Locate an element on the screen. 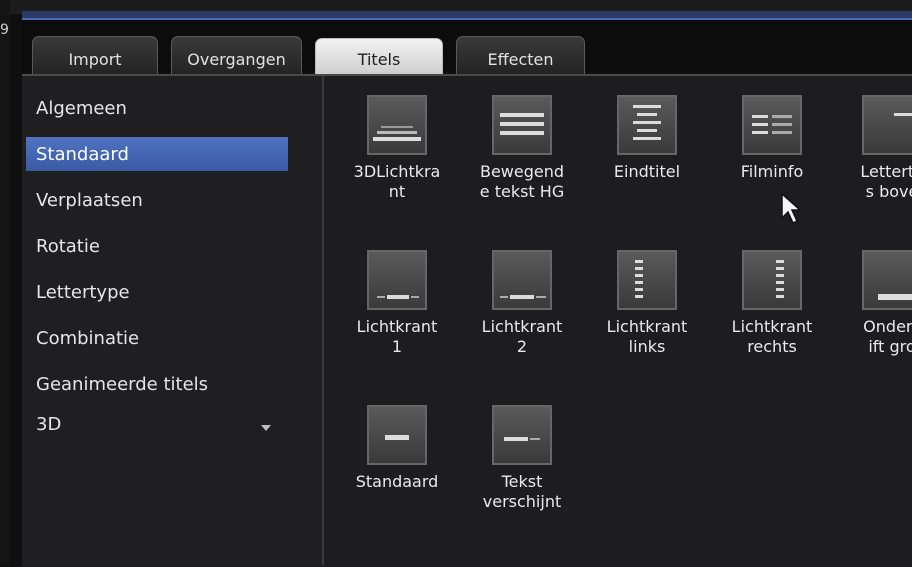 The width and height of the screenshot is (912, 567). sidebar-item-lettertype: Lettertype is located at coordinates (157, 292).